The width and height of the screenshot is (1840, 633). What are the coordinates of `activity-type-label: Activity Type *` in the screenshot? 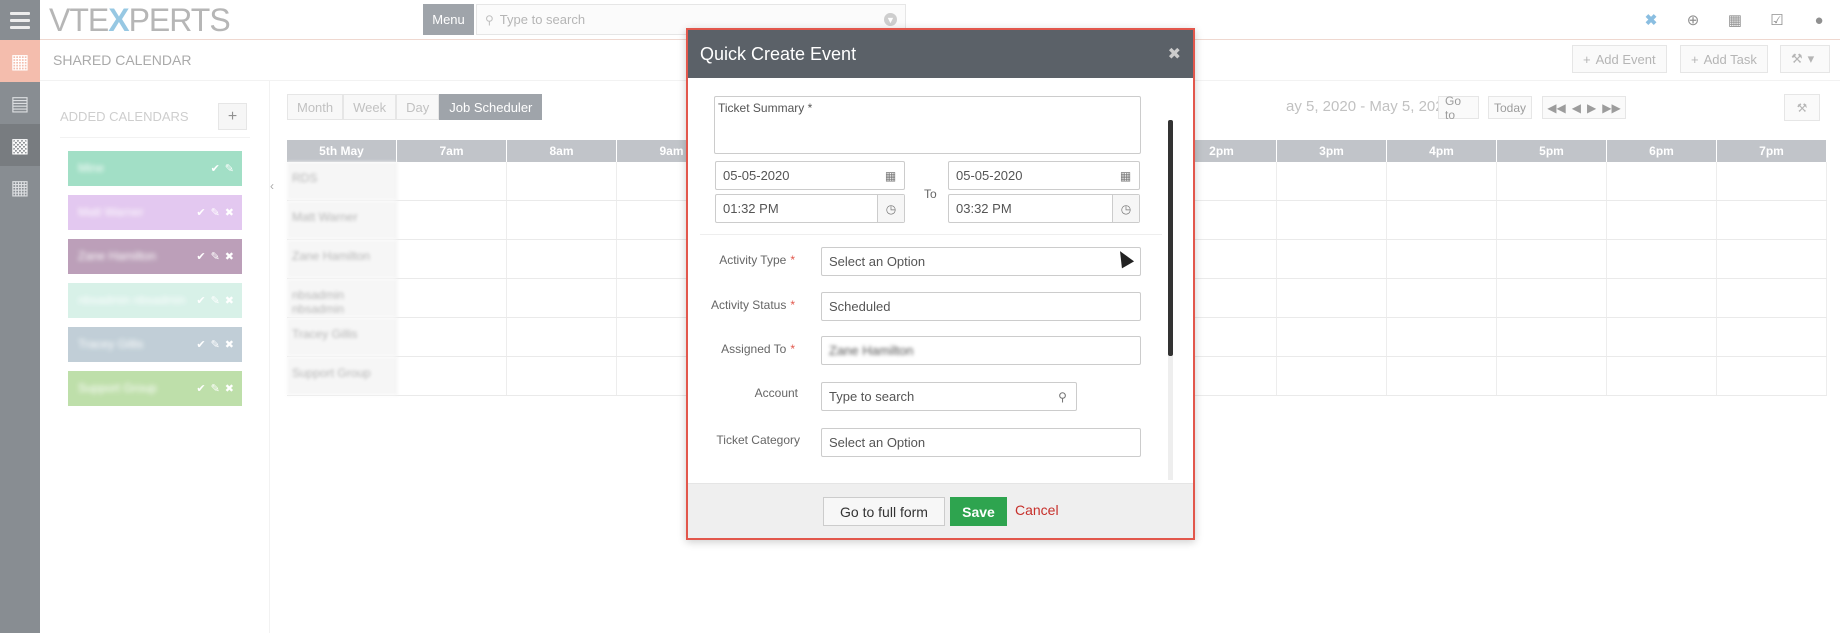 It's located at (757, 260).